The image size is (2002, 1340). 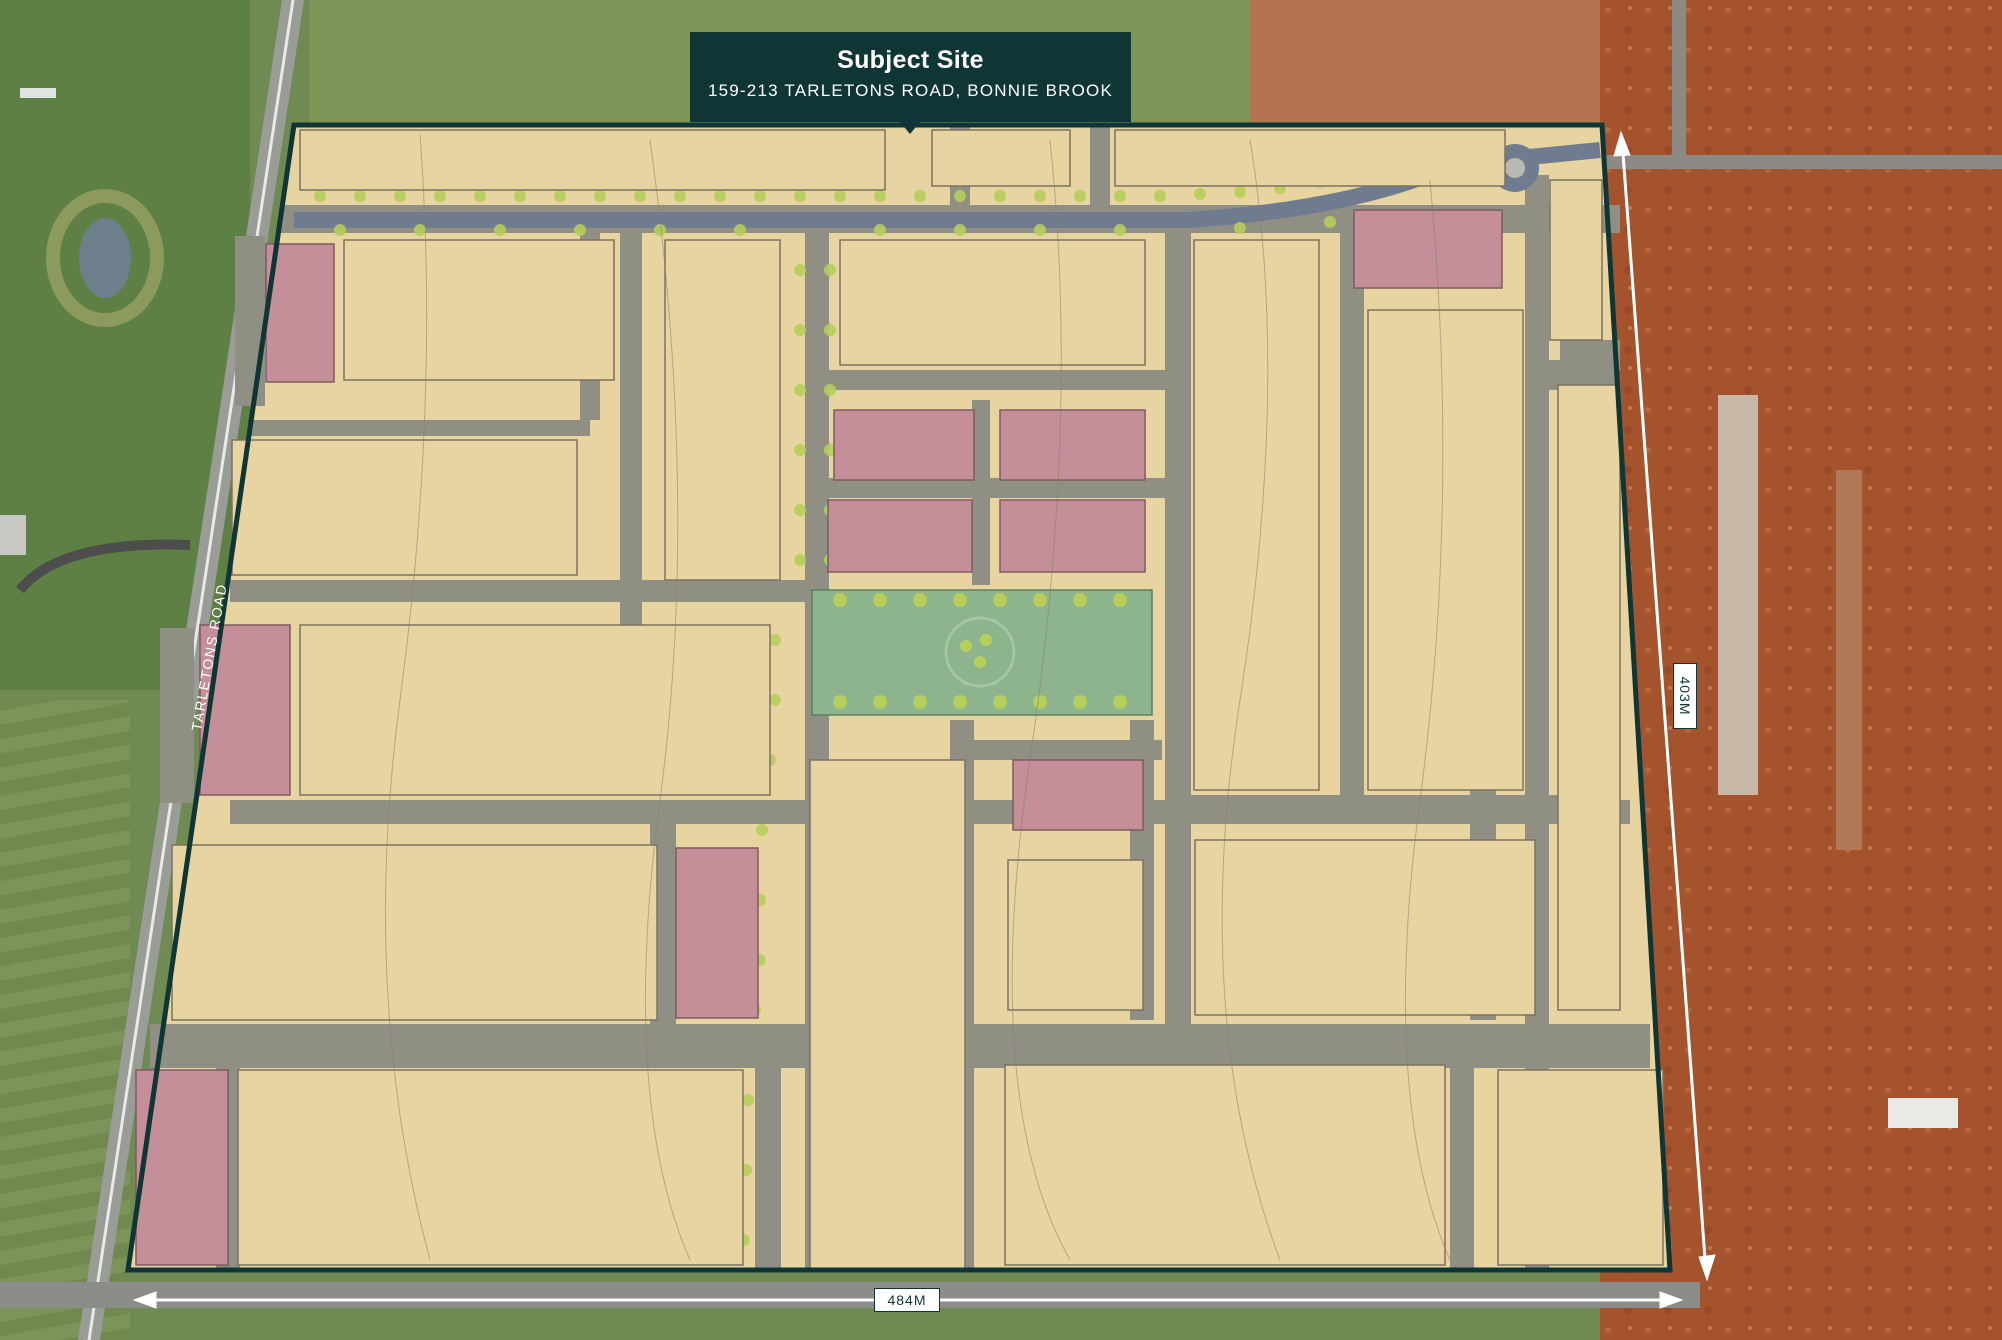 What do you see at coordinates (1425, 61) in the screenshot?
I see `field-northeast` at bounding box center [1425, 61].